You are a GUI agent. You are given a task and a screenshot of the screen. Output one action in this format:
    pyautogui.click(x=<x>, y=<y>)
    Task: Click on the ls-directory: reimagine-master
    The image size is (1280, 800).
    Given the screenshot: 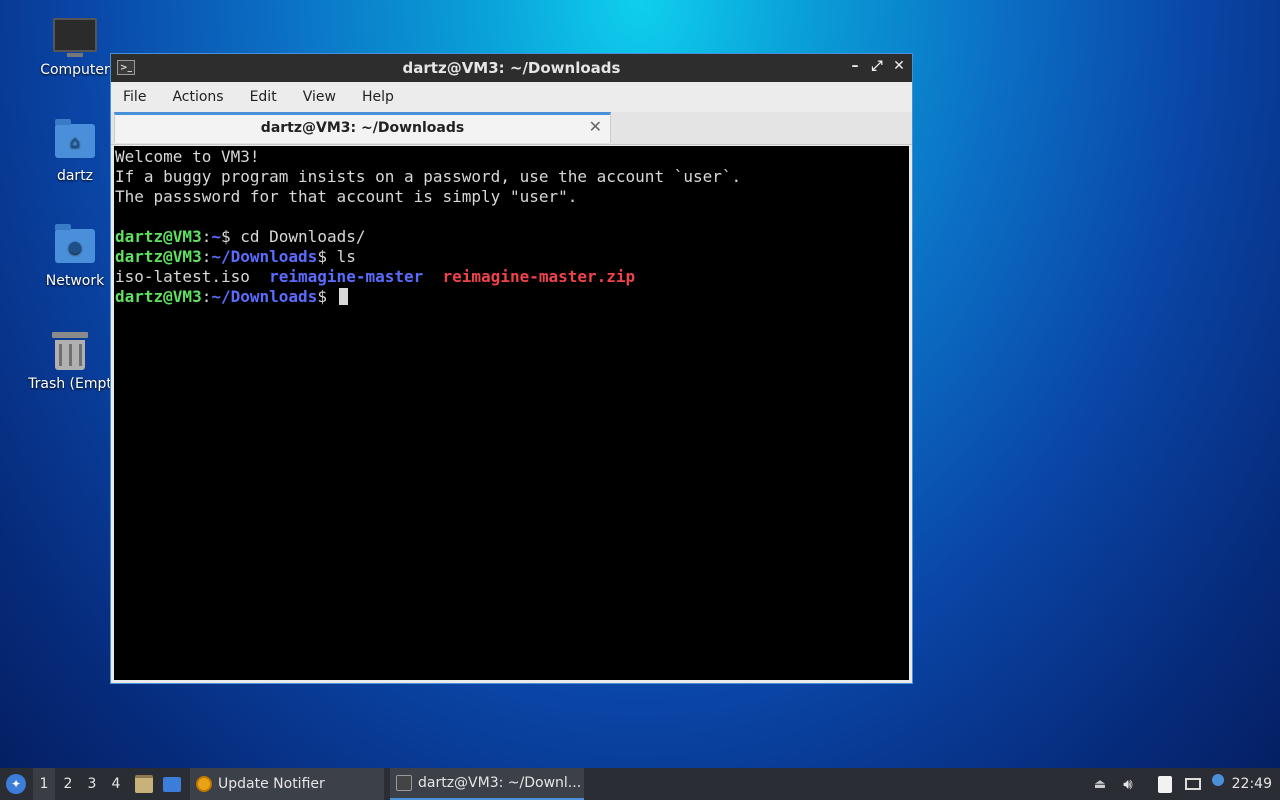 What is the action you would take?
    pyautogui.click(x=346, y=276)
    